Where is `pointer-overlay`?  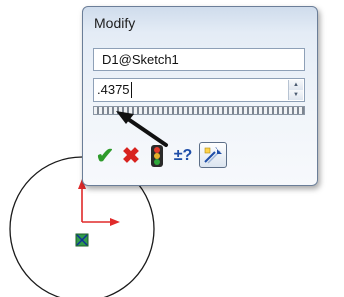
pointer-overlay is located at coordinates (142, 129).